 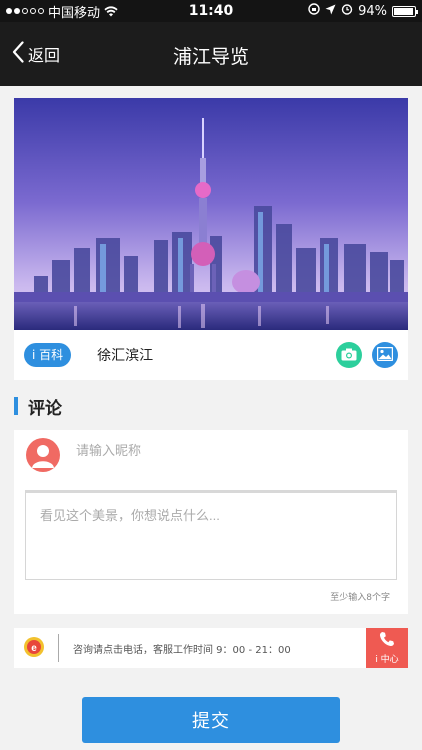 I want to click on location-icon, so click(x=330, y=11).